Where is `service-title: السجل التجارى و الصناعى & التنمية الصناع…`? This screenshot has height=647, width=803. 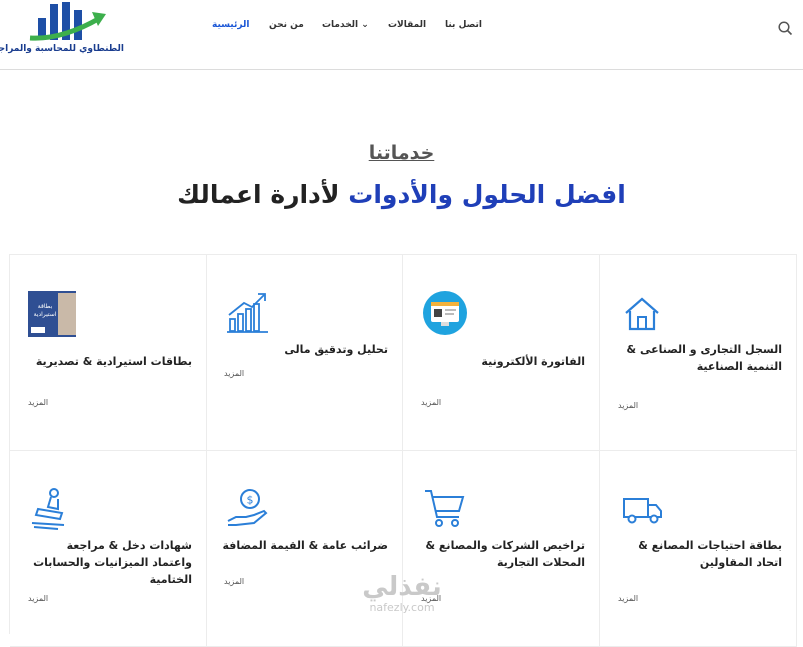 service-title: السجل التجارى و الصناعى & التنمية الصناع… is located at coordinates (704, 358).